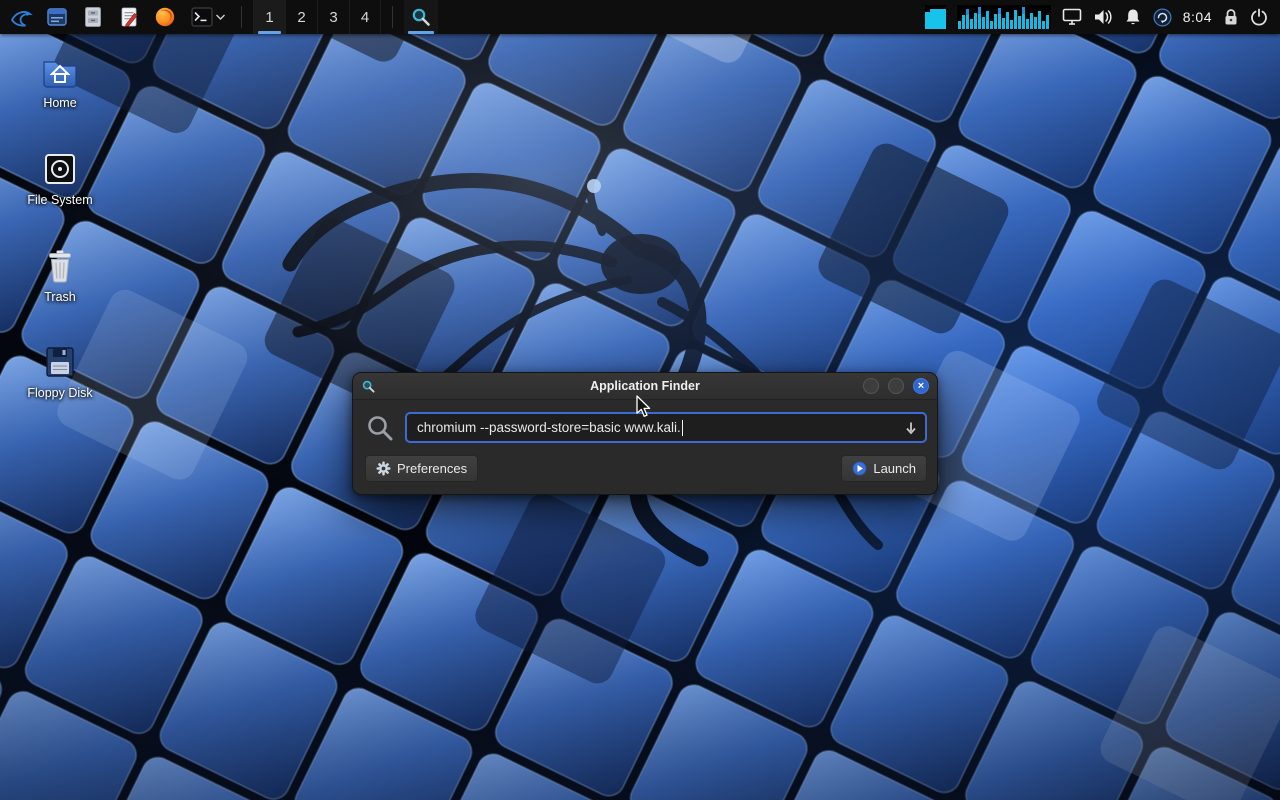 The width and height of the screenshot is (1280, 800). What do you see at coordinates (60, 393) in the screenshot?
I see `desktop-icon-label: Floppy Disk` at bounding box center [60, 393].